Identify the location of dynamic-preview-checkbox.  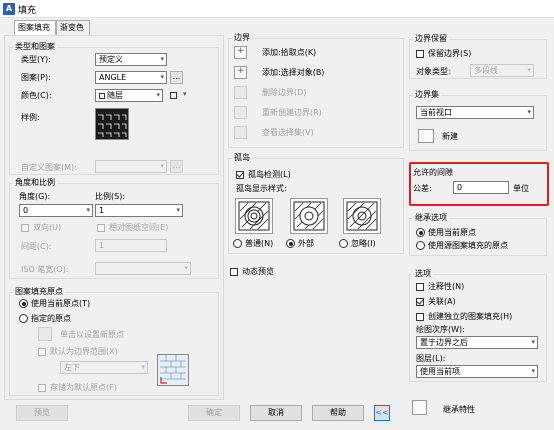
(234, 272).